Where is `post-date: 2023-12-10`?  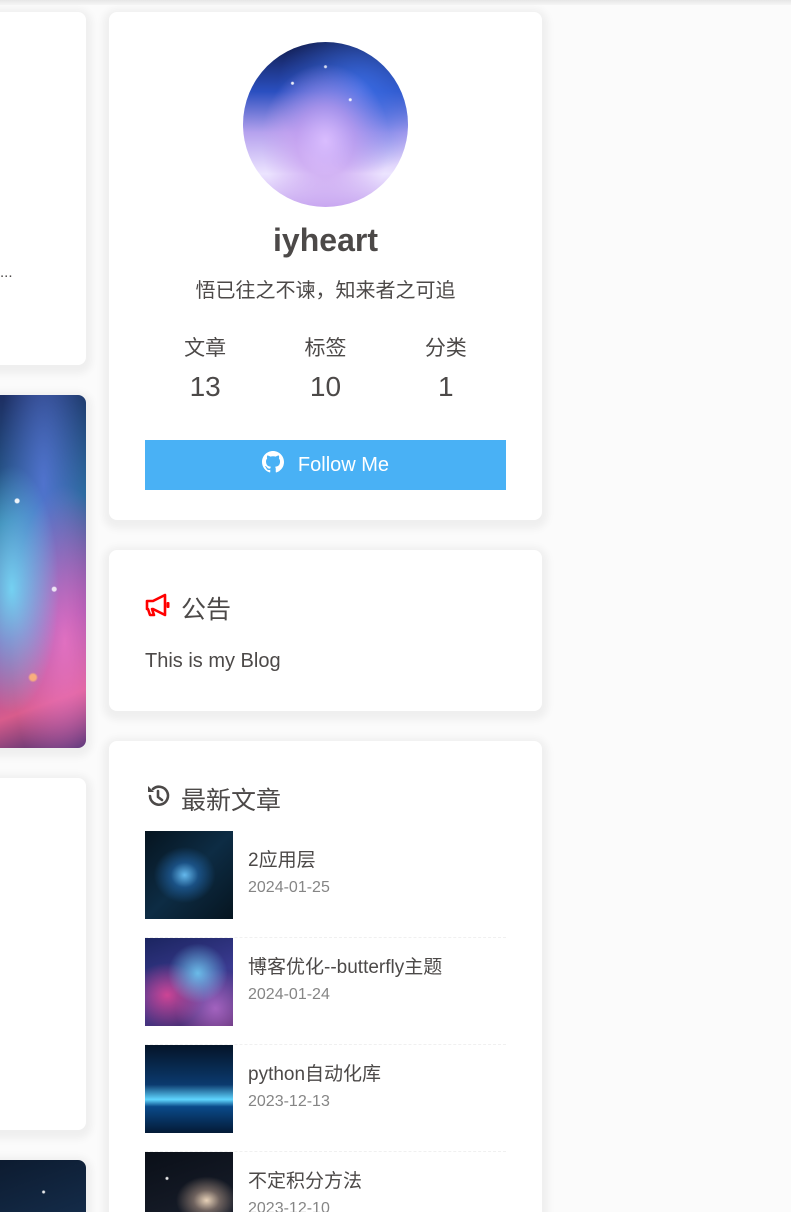 post-date: 2023-12-10 is located at coordinates (289, 1206).